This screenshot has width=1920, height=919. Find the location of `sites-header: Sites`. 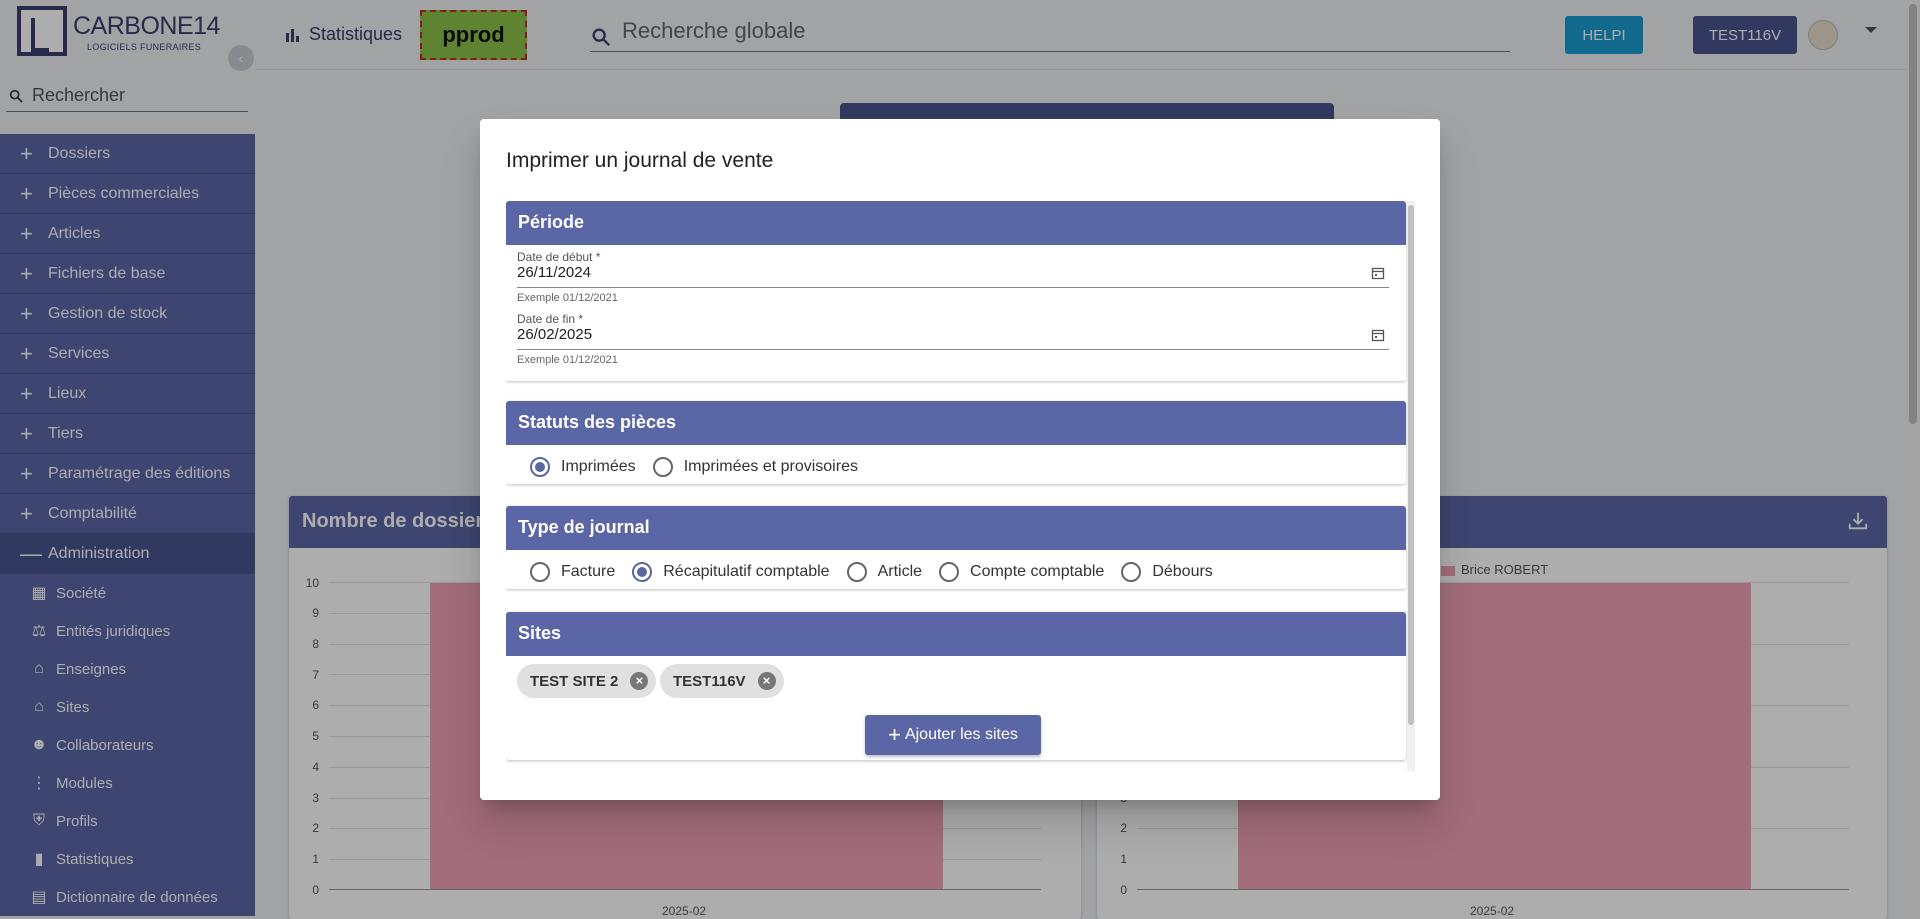

sites-header: Sites is located at coordinates (956, 634).